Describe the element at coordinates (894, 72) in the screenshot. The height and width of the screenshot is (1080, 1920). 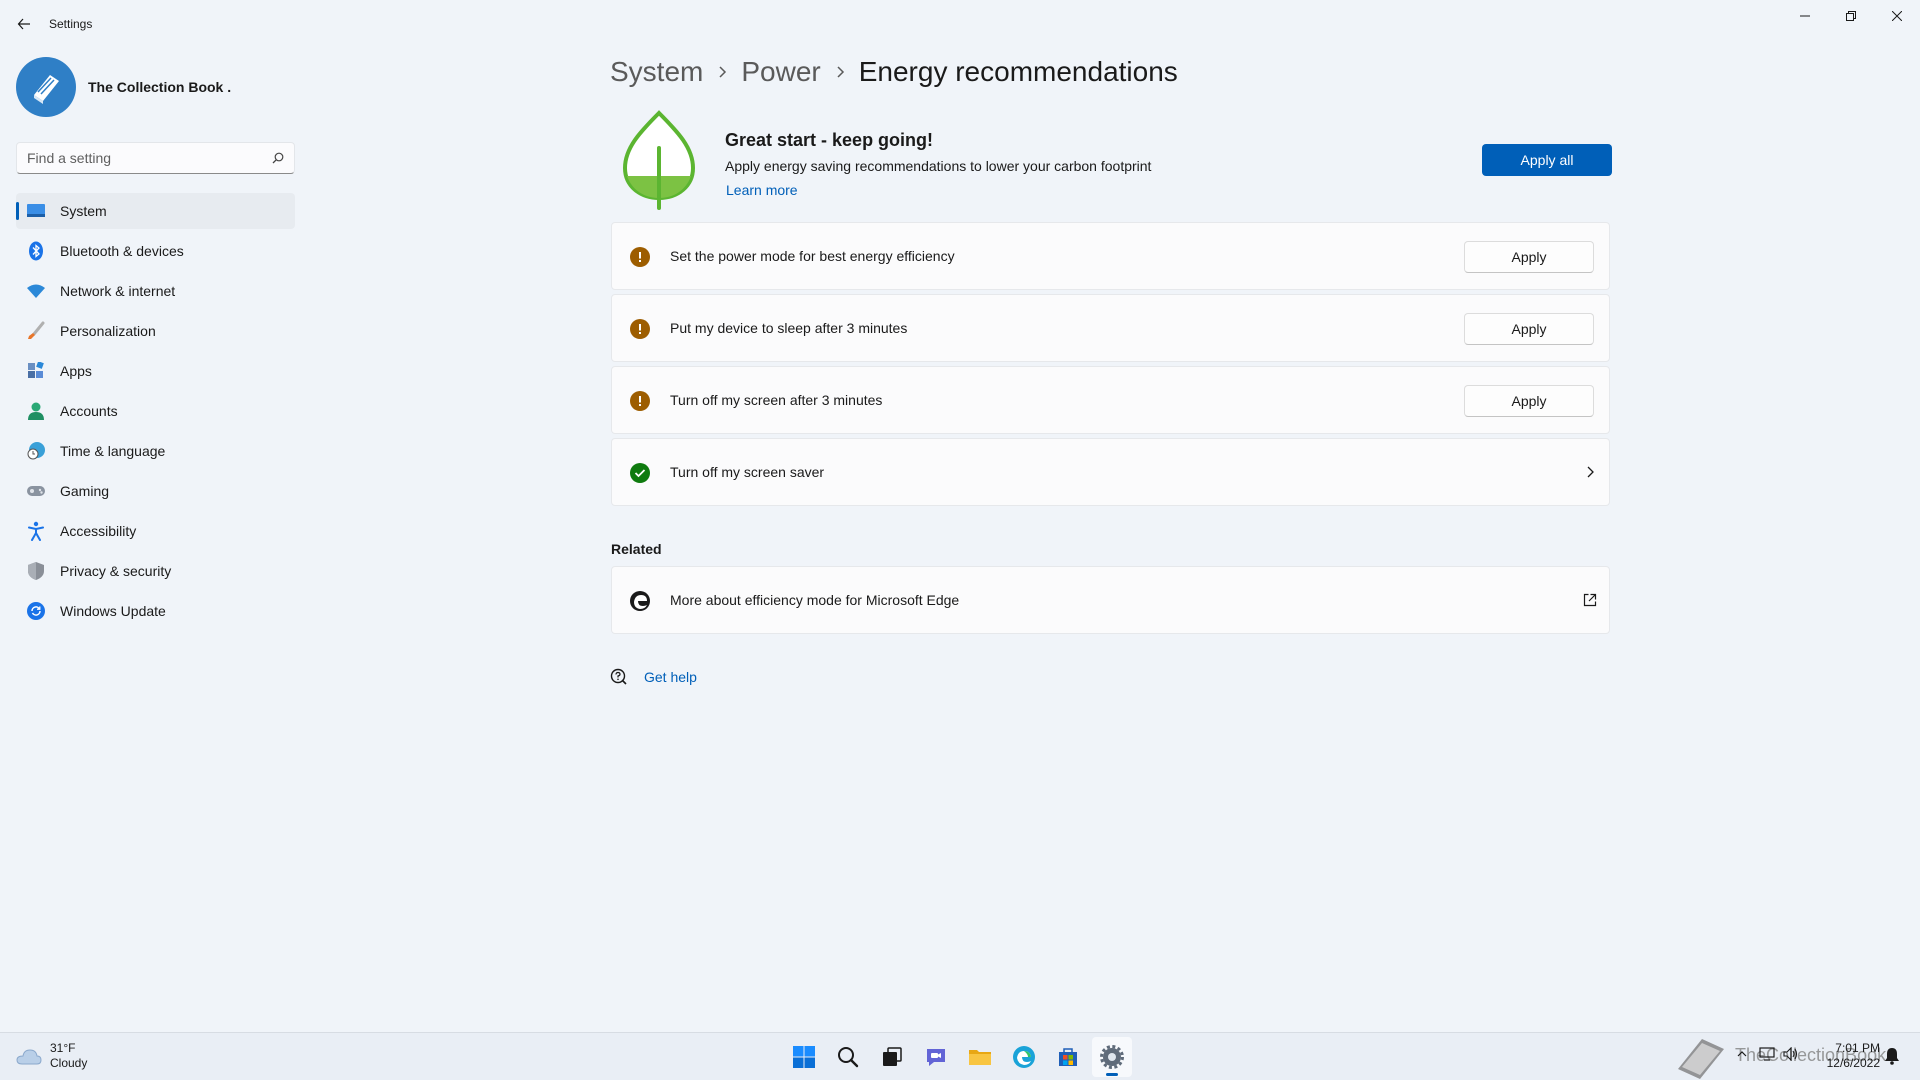
I see `breadcrumb: System Power Energy recommendations` at that location.